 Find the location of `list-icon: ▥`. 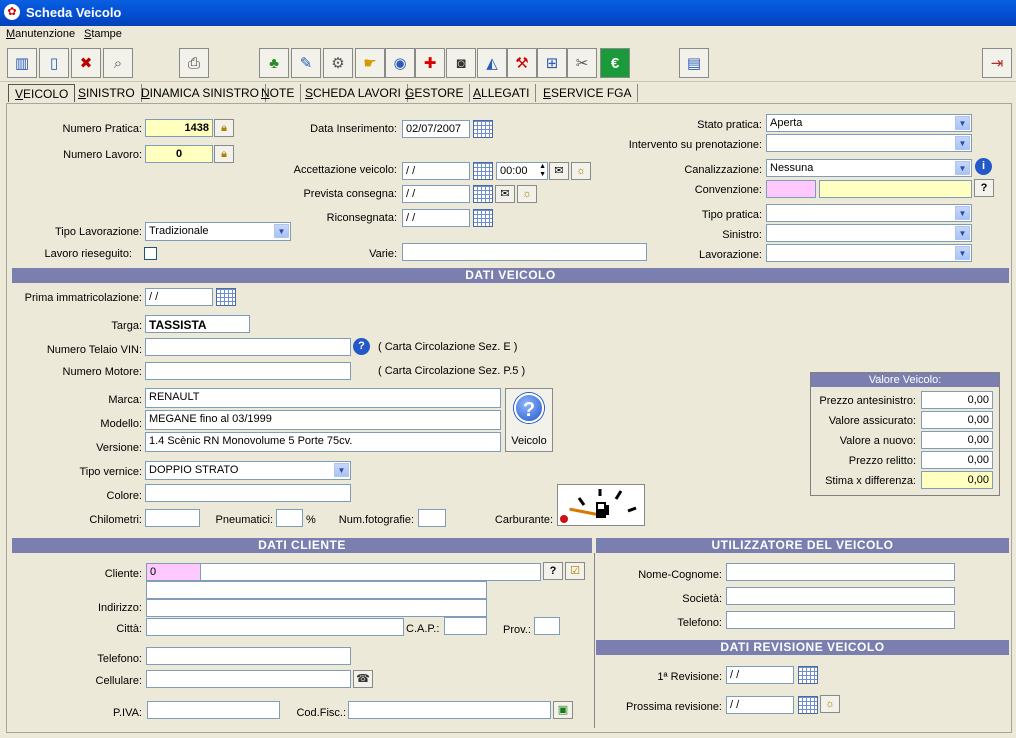

list-icon: ▥ is located at coordinates (22, 63).